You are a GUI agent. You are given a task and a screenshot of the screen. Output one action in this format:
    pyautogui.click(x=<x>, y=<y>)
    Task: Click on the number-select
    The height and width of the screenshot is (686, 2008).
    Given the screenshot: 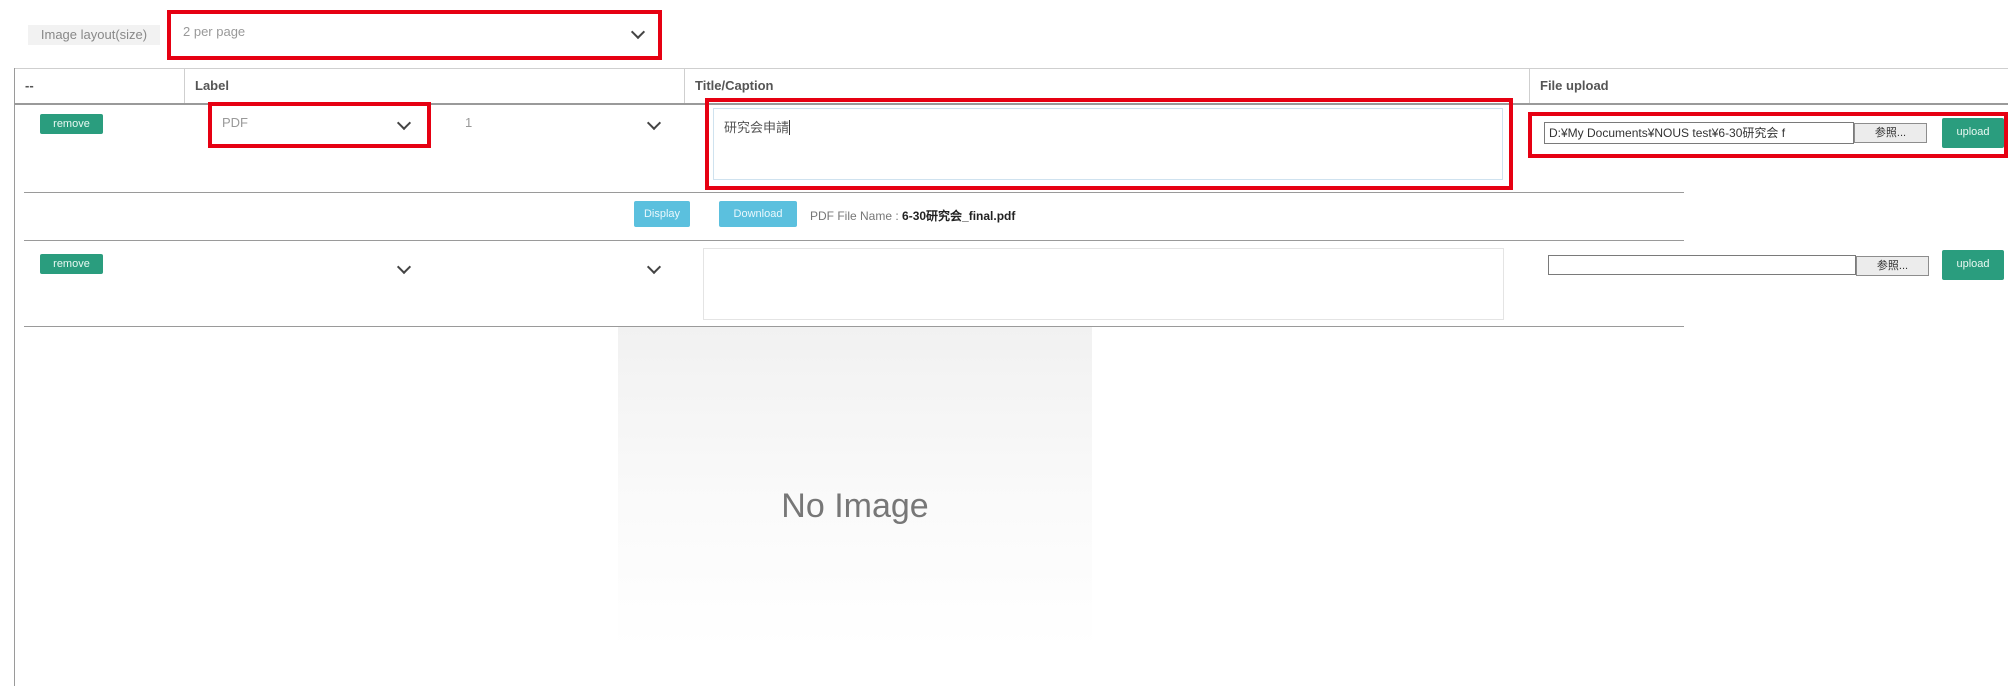 What is the action you would take?
    pyautogui.click(x=562, y=269)
    